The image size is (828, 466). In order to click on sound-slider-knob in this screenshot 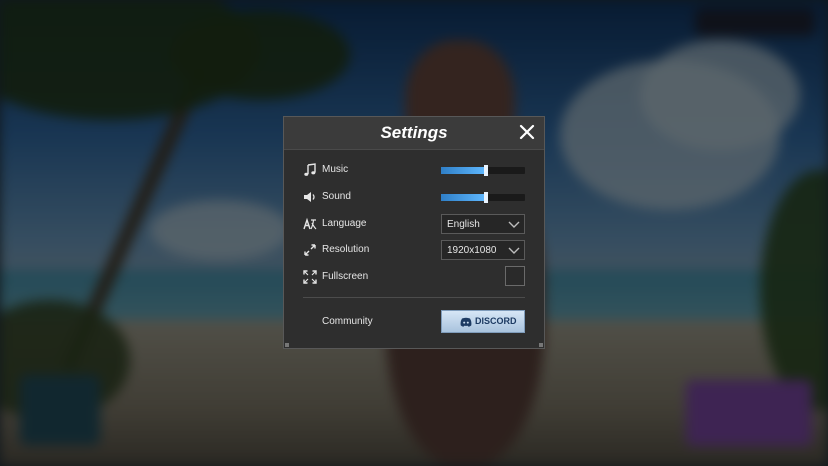, I will do `click(486, 197)`.